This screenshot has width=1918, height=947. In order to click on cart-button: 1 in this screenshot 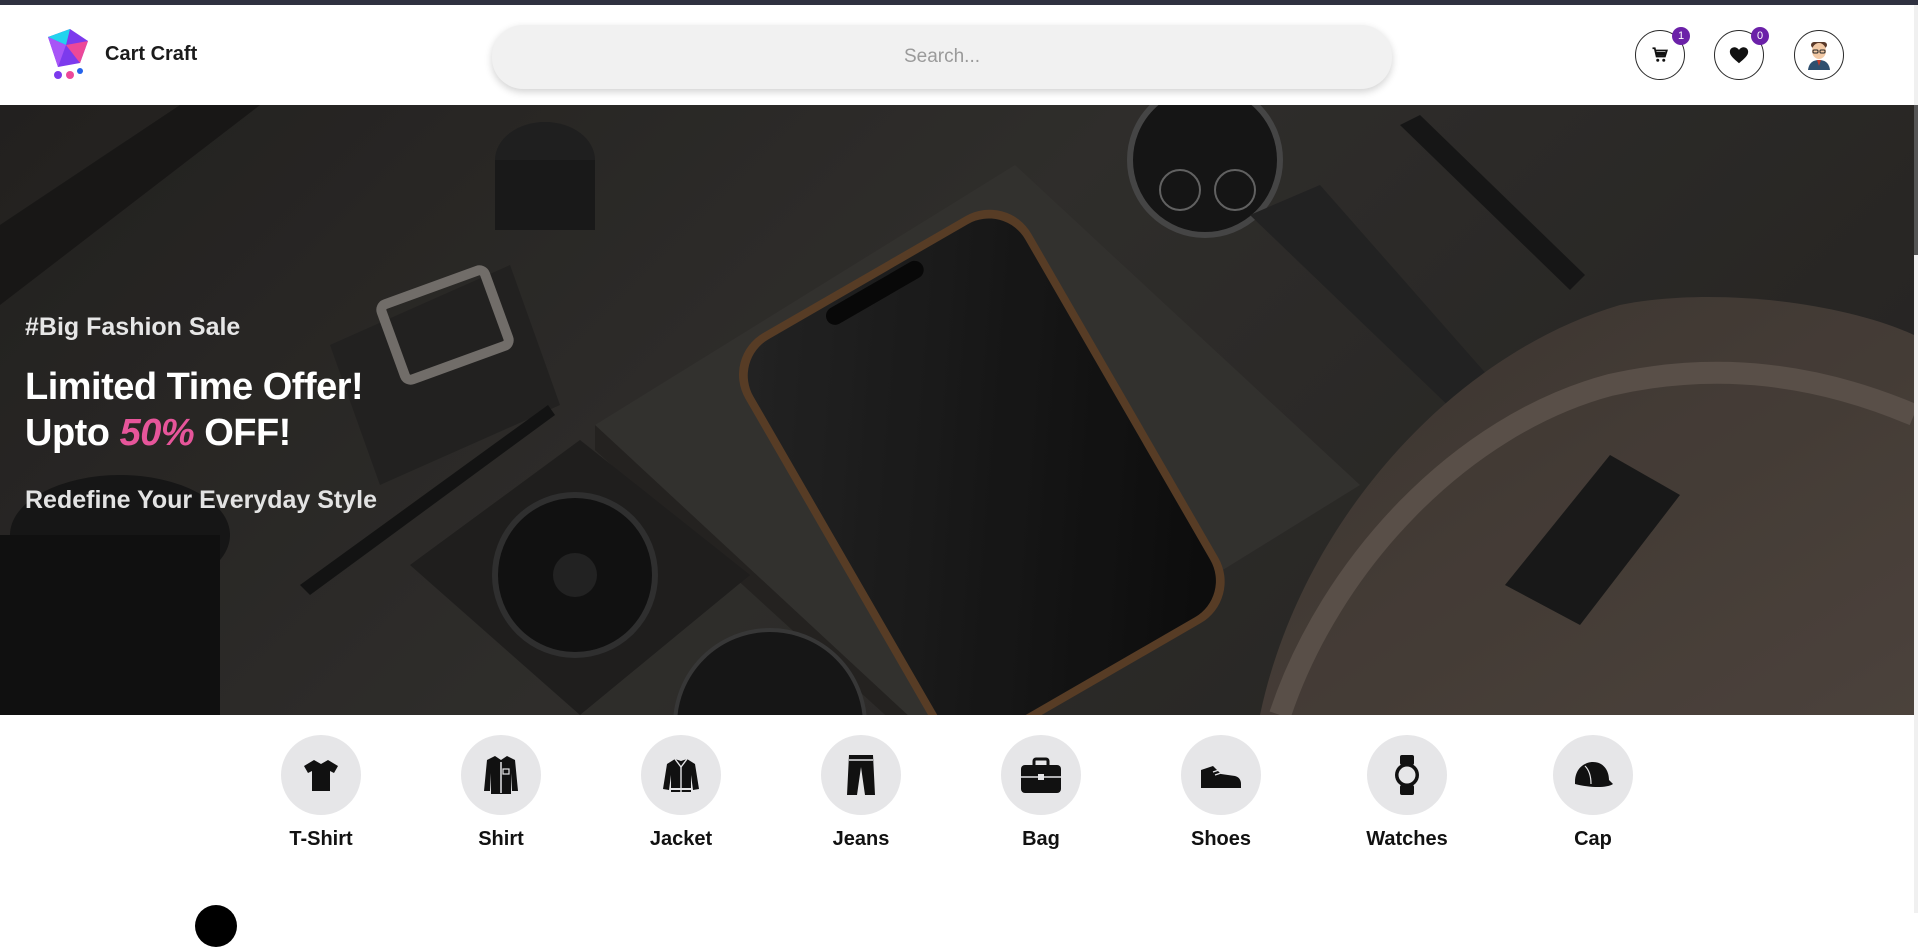, I will do `click(1662, 53)`.